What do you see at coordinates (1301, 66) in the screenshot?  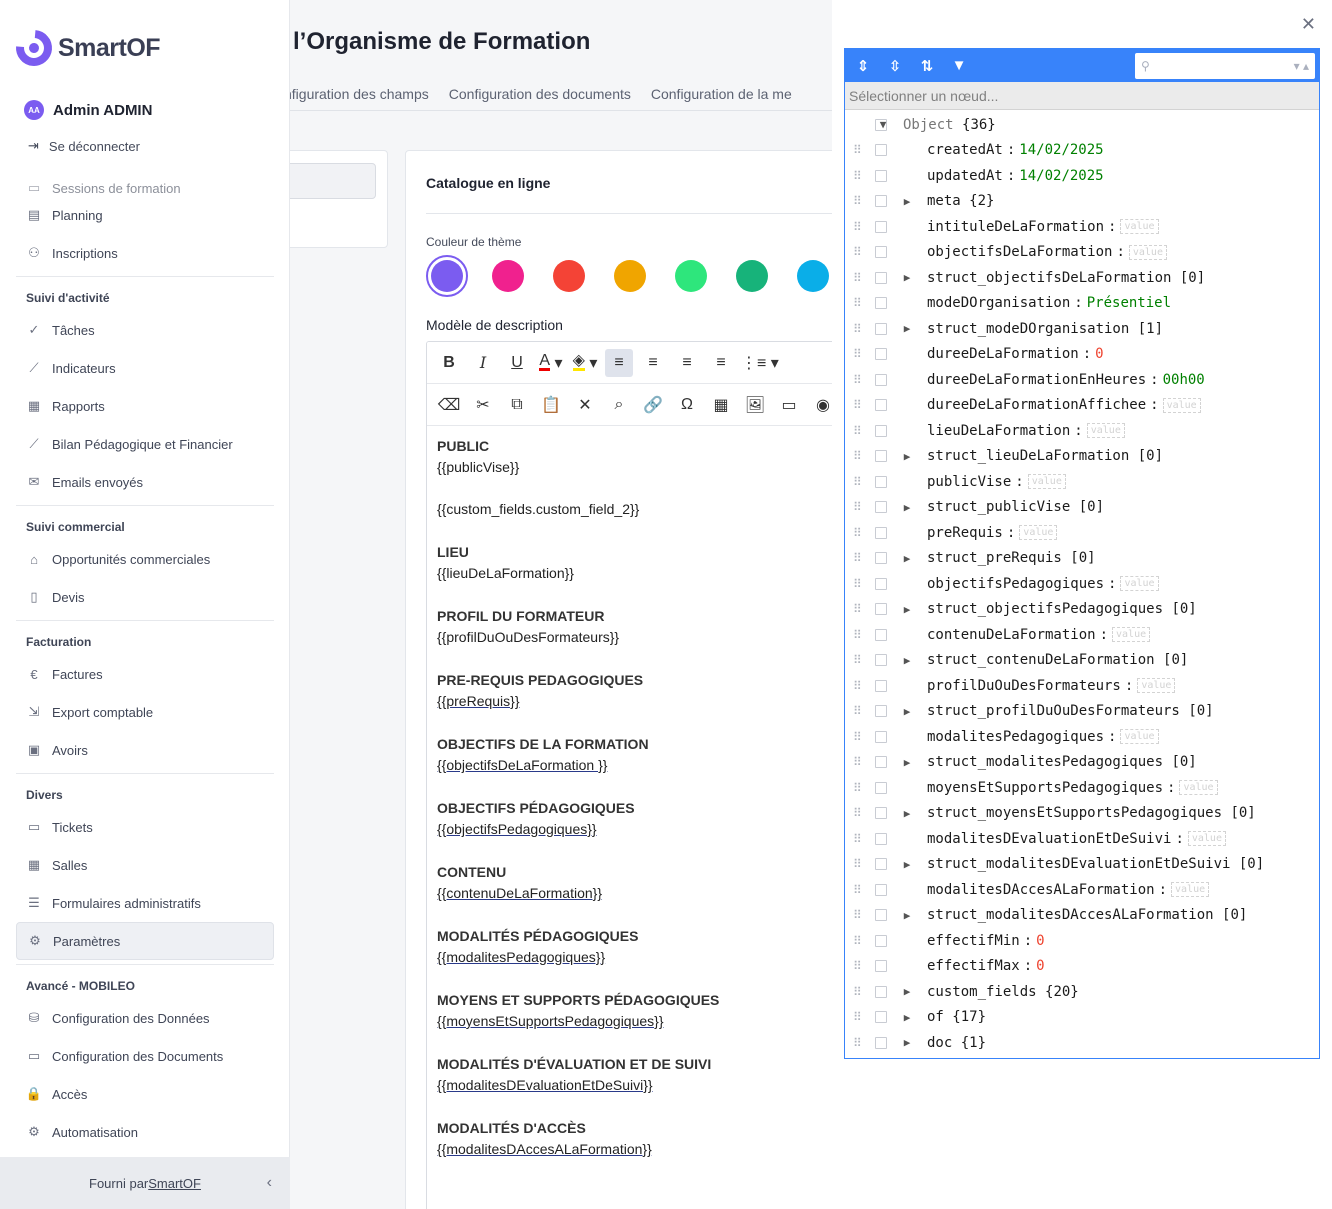 I see `search-nav-arrows: ▾ ▴` at bounding box center [1301, 66].